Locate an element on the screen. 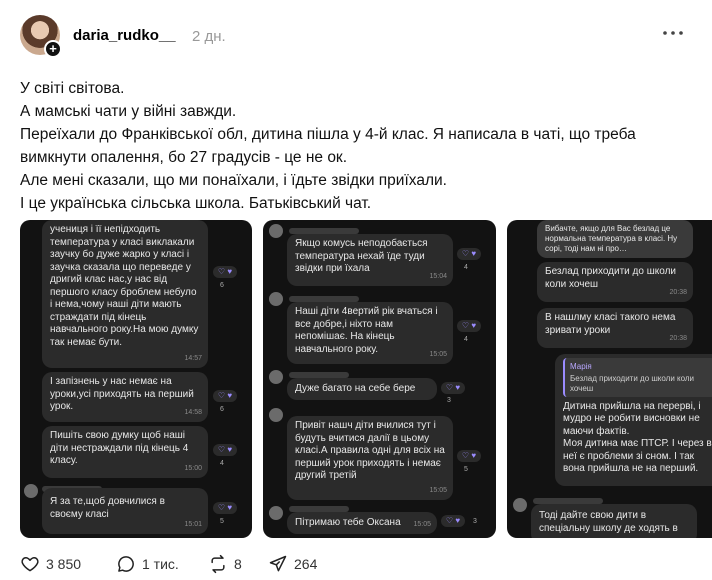 This screenshot has width=712, height=580. post-text-line: У світі світова. is located at coordinates (72, 88).